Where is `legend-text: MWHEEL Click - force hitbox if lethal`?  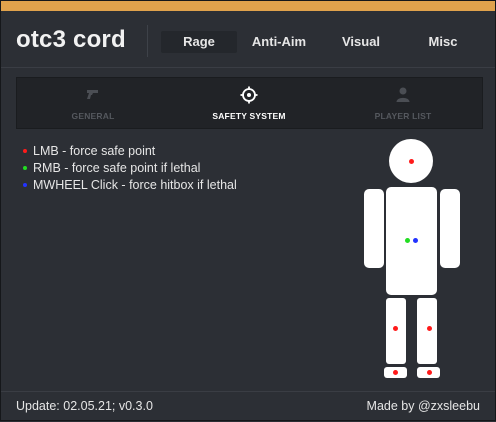
legend-text: MWHEEL Click - force hitbox if lethal is located at coordinates (135, 185).